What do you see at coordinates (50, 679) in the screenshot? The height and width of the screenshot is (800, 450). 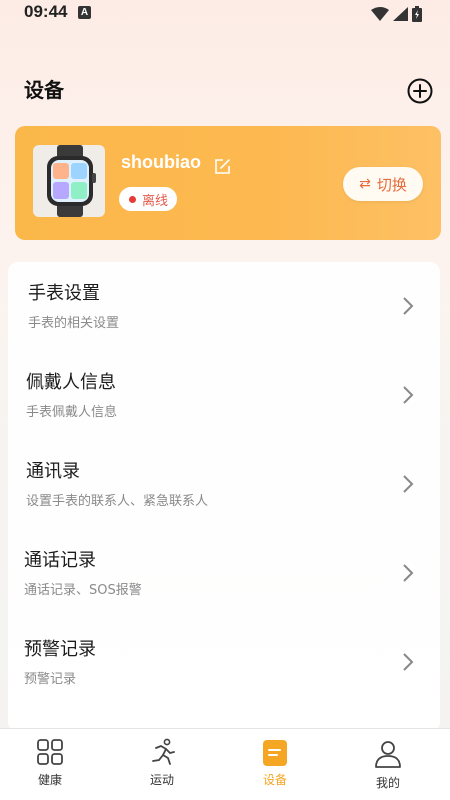 I see `menu-item-subtitle: 预警记录` at bounding box center [50, 679].